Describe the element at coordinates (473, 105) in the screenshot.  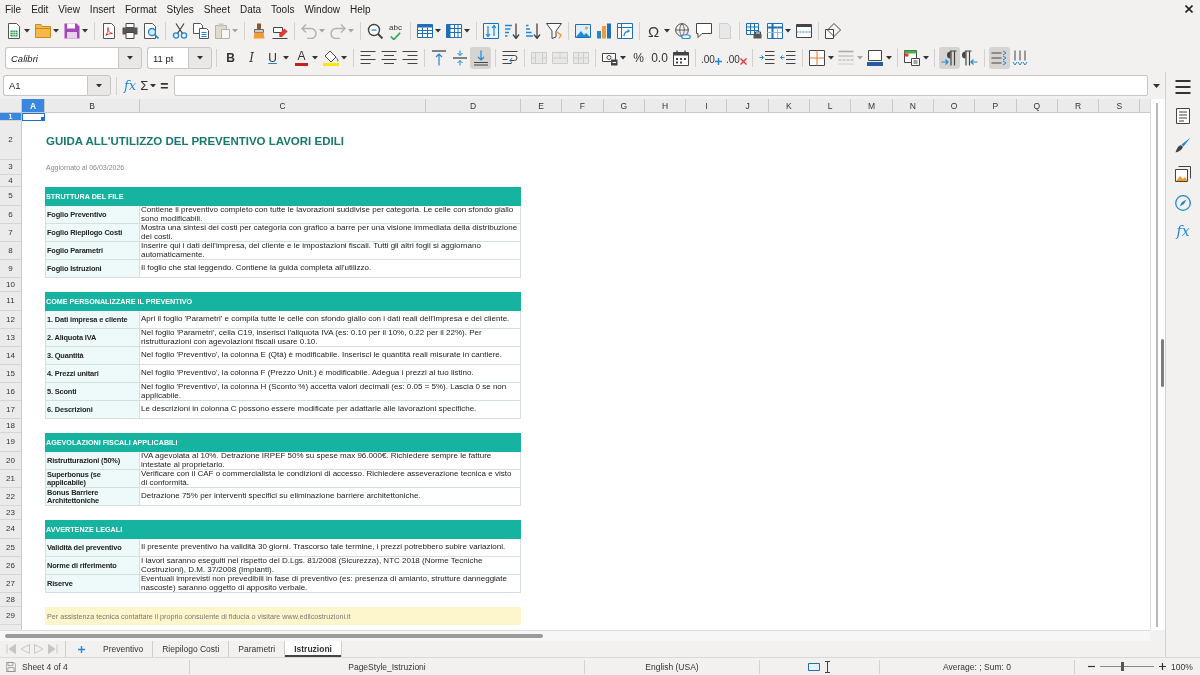
I see `column-header: D` at that location.